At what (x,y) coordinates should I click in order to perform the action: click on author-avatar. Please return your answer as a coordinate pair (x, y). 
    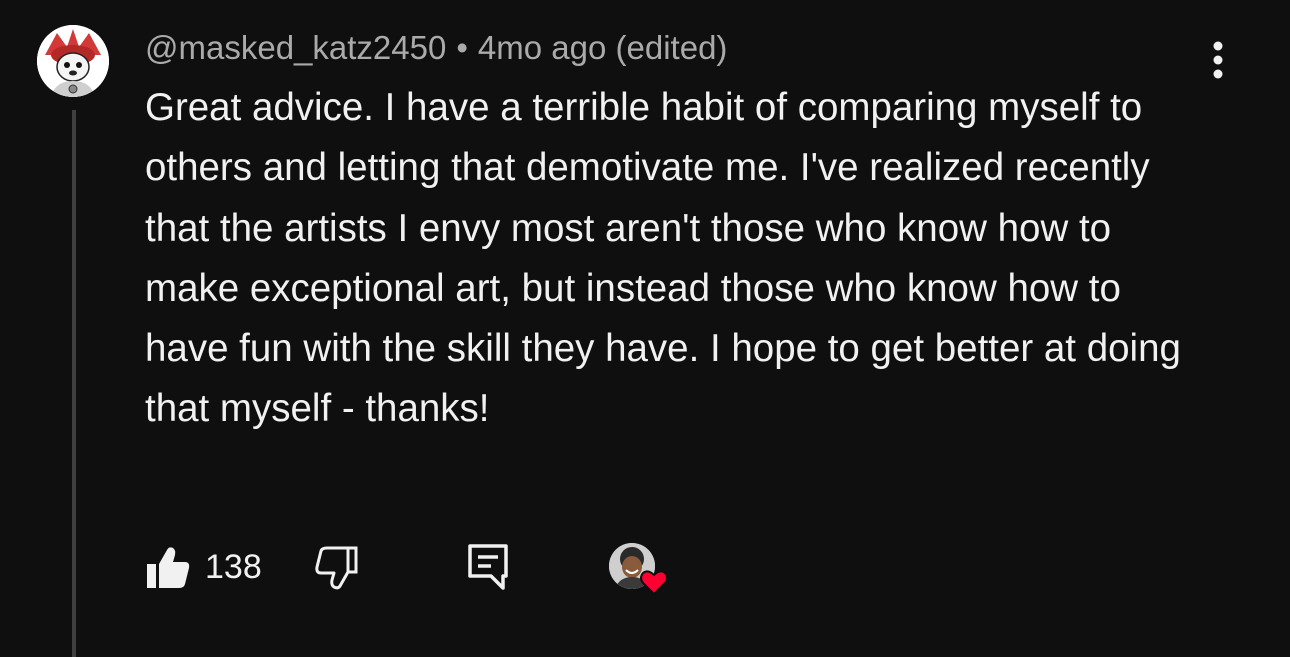
    Looking at the image, I should click on (73, 61).